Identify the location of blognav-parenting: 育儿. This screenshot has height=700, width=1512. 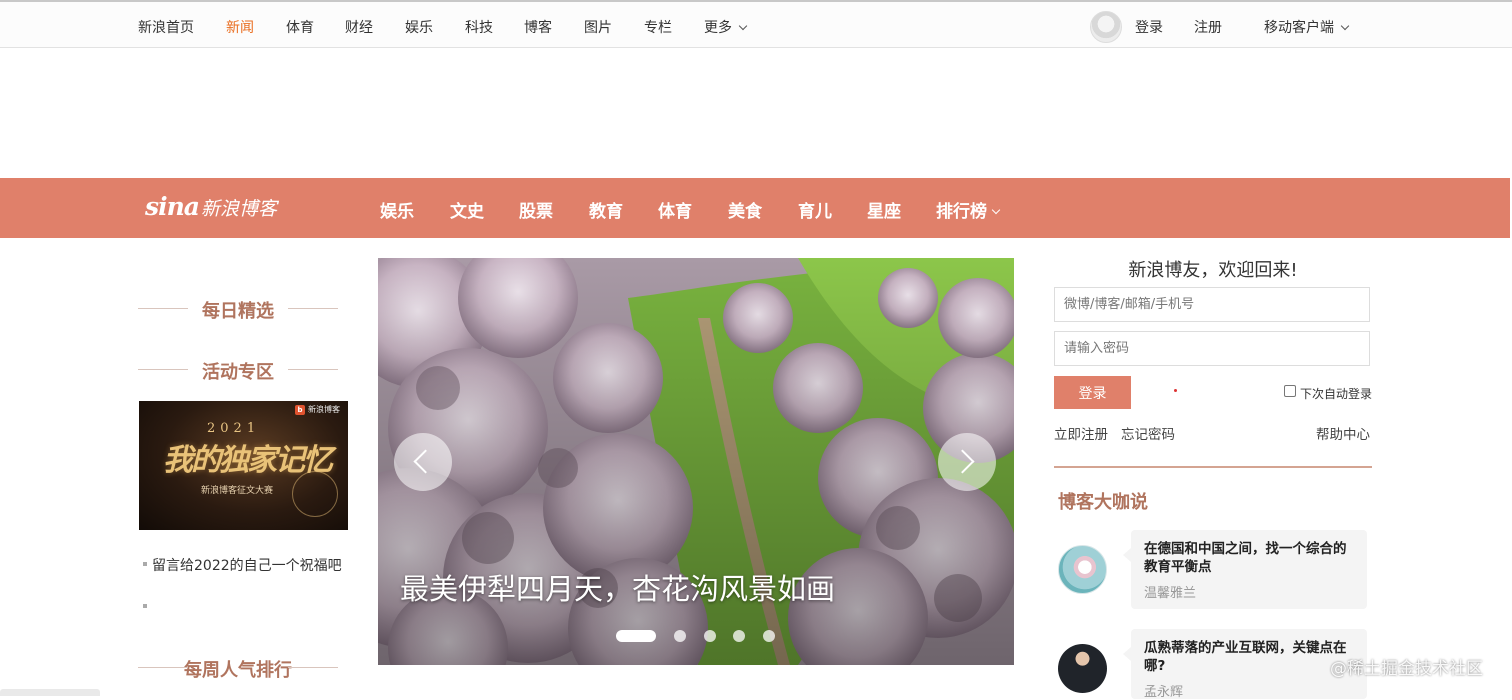
(815, 209).